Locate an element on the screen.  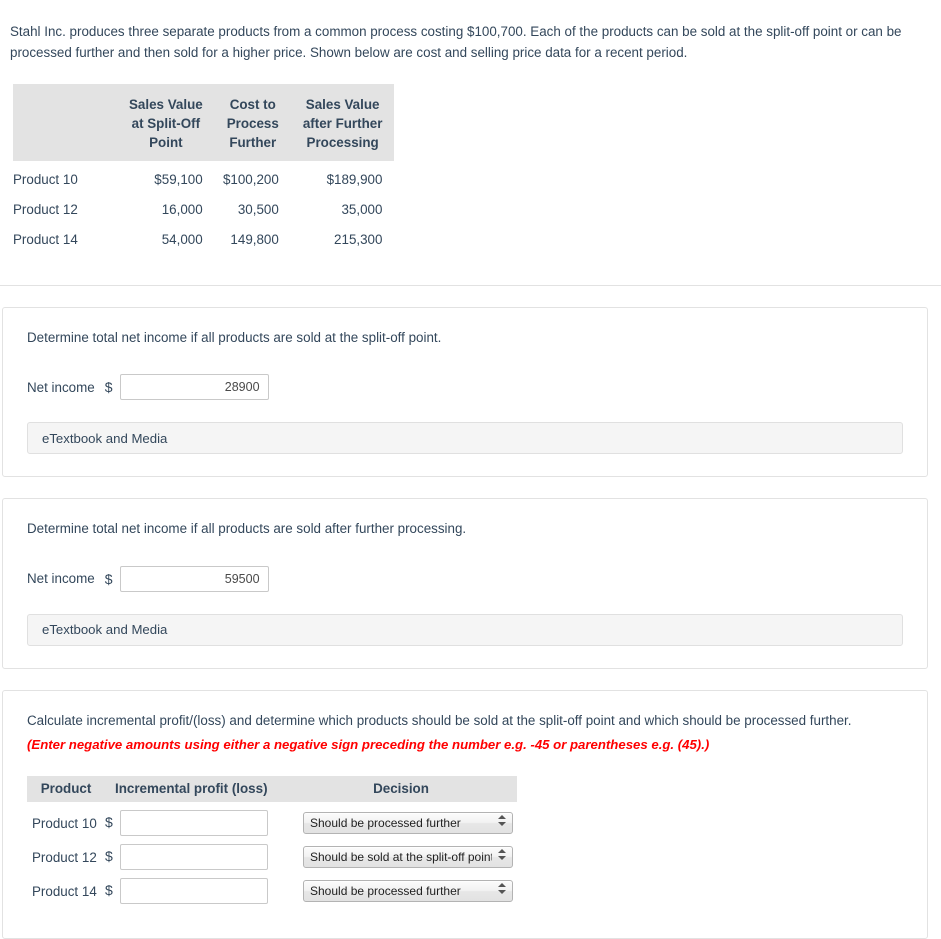
header-line: at Split-Off is located at coordinates (166, 123).